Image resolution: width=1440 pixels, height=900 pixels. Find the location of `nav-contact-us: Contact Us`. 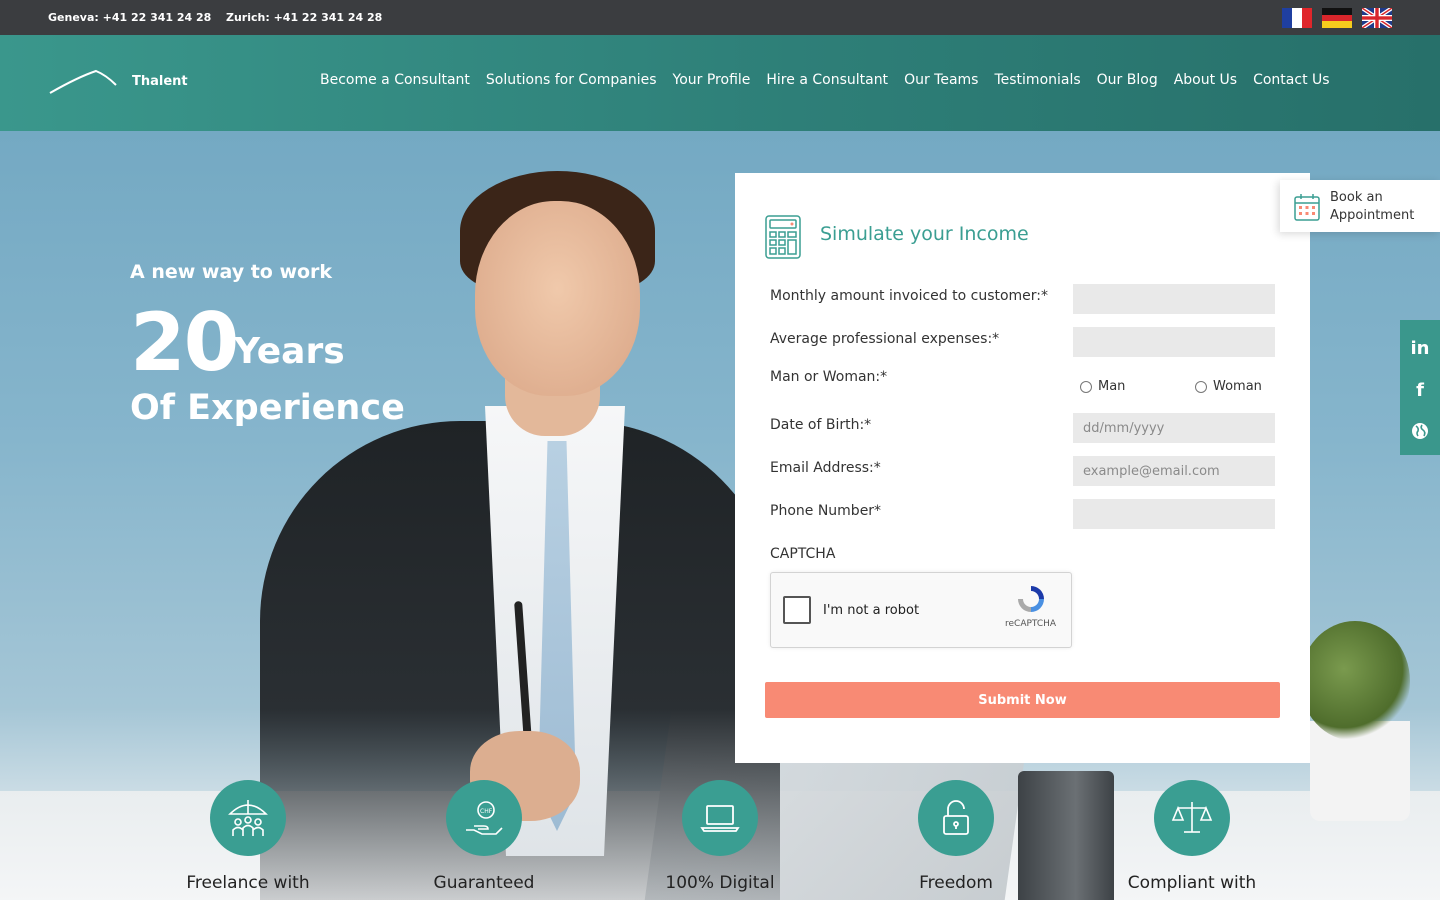

nav-contact-us: Contact Us is located at coordinates (1291, 80).